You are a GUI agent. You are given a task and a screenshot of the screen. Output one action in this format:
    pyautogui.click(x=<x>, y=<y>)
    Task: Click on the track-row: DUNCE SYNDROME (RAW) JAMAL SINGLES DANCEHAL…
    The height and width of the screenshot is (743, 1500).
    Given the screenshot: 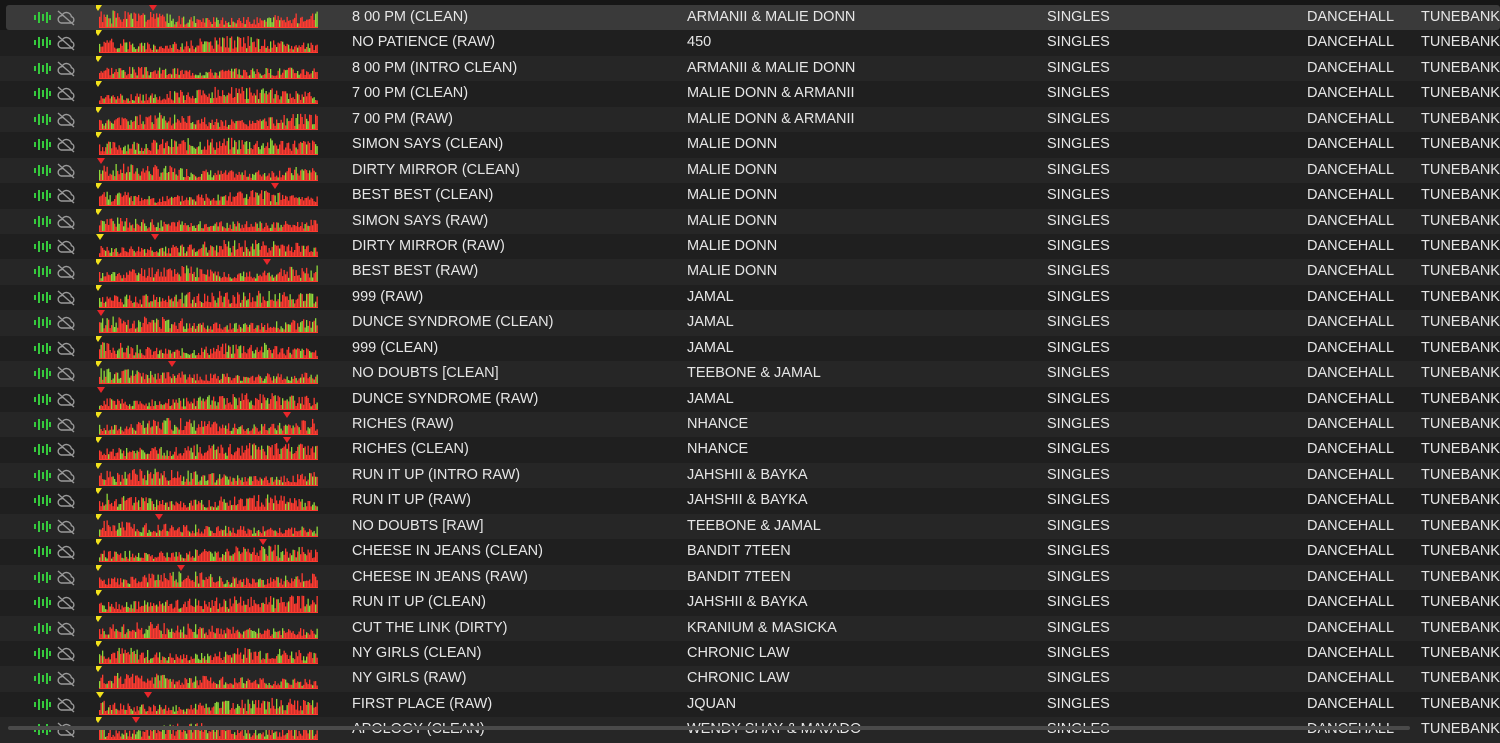 What is the action you would take?
    pyautogui.click(x=750, y=399)
    